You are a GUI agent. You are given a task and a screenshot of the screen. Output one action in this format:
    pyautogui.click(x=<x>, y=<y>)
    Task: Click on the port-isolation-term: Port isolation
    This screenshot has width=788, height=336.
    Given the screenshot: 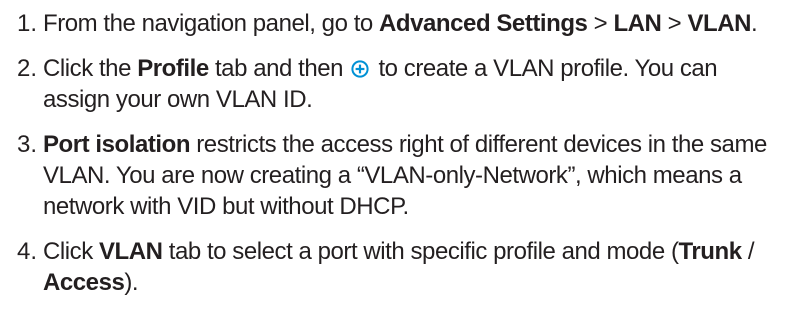 What is the action you would take?
    pyautogui.click(x=117, y=144)
    